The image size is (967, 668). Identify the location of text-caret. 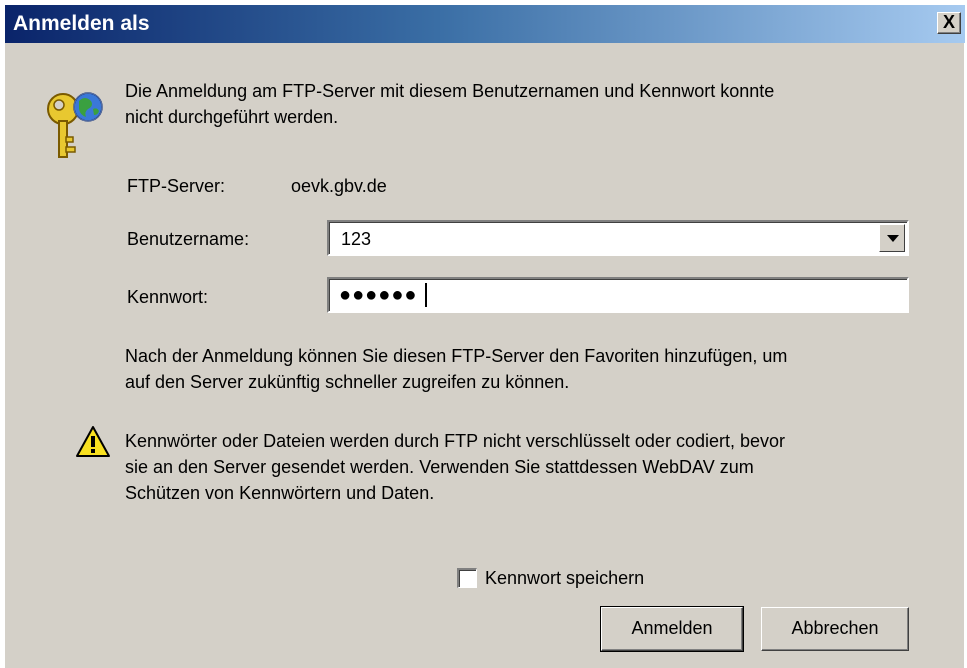
(426, 295).